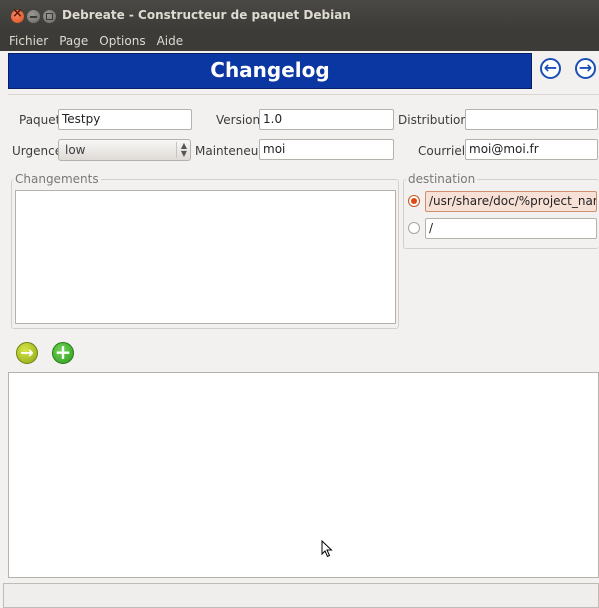 The image size is (599, 608). I want to click on urgency-label: Urgence, so click(37, 151).